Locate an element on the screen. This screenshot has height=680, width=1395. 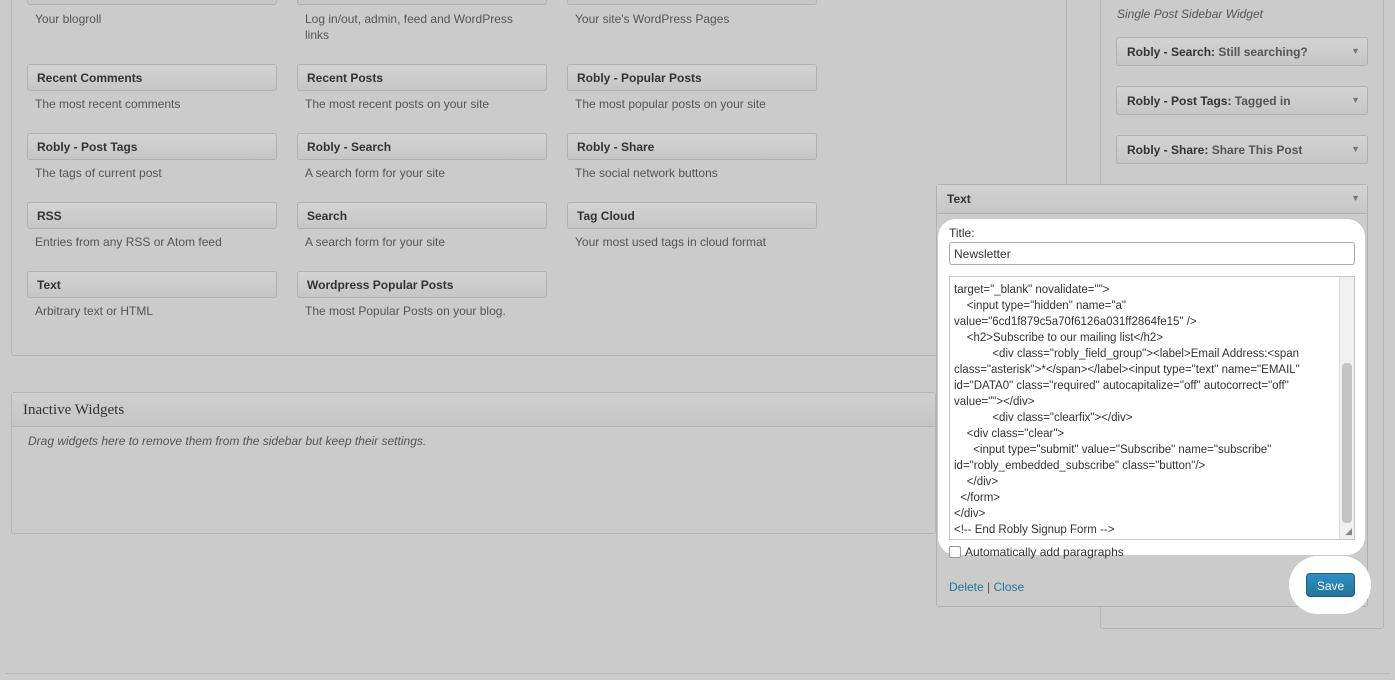
collapse-arrow-icon: ▼ is located at coordinates (1355, 198).